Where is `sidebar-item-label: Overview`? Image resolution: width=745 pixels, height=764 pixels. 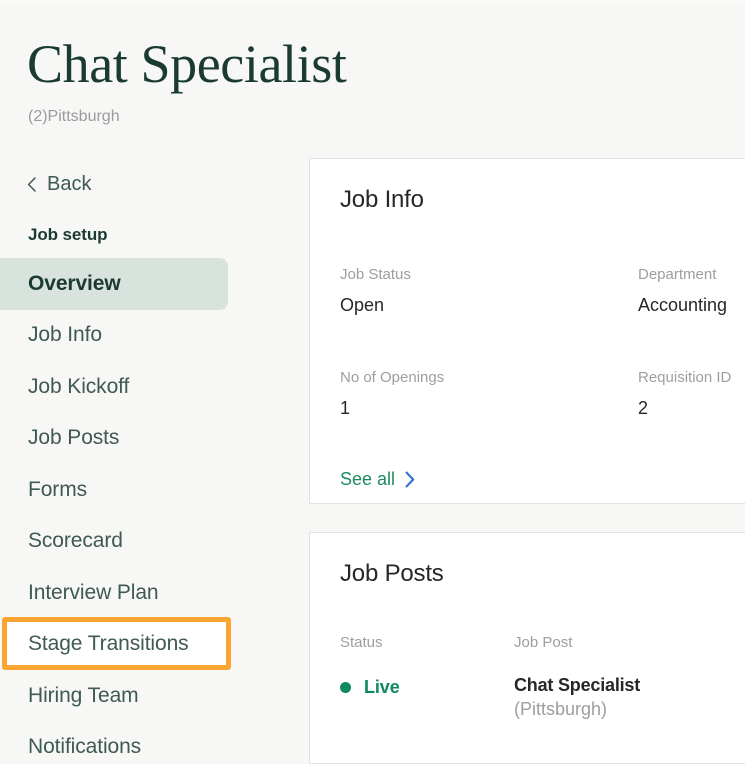
sidebar-item-label: Overview is located at coordinates (74, 283).